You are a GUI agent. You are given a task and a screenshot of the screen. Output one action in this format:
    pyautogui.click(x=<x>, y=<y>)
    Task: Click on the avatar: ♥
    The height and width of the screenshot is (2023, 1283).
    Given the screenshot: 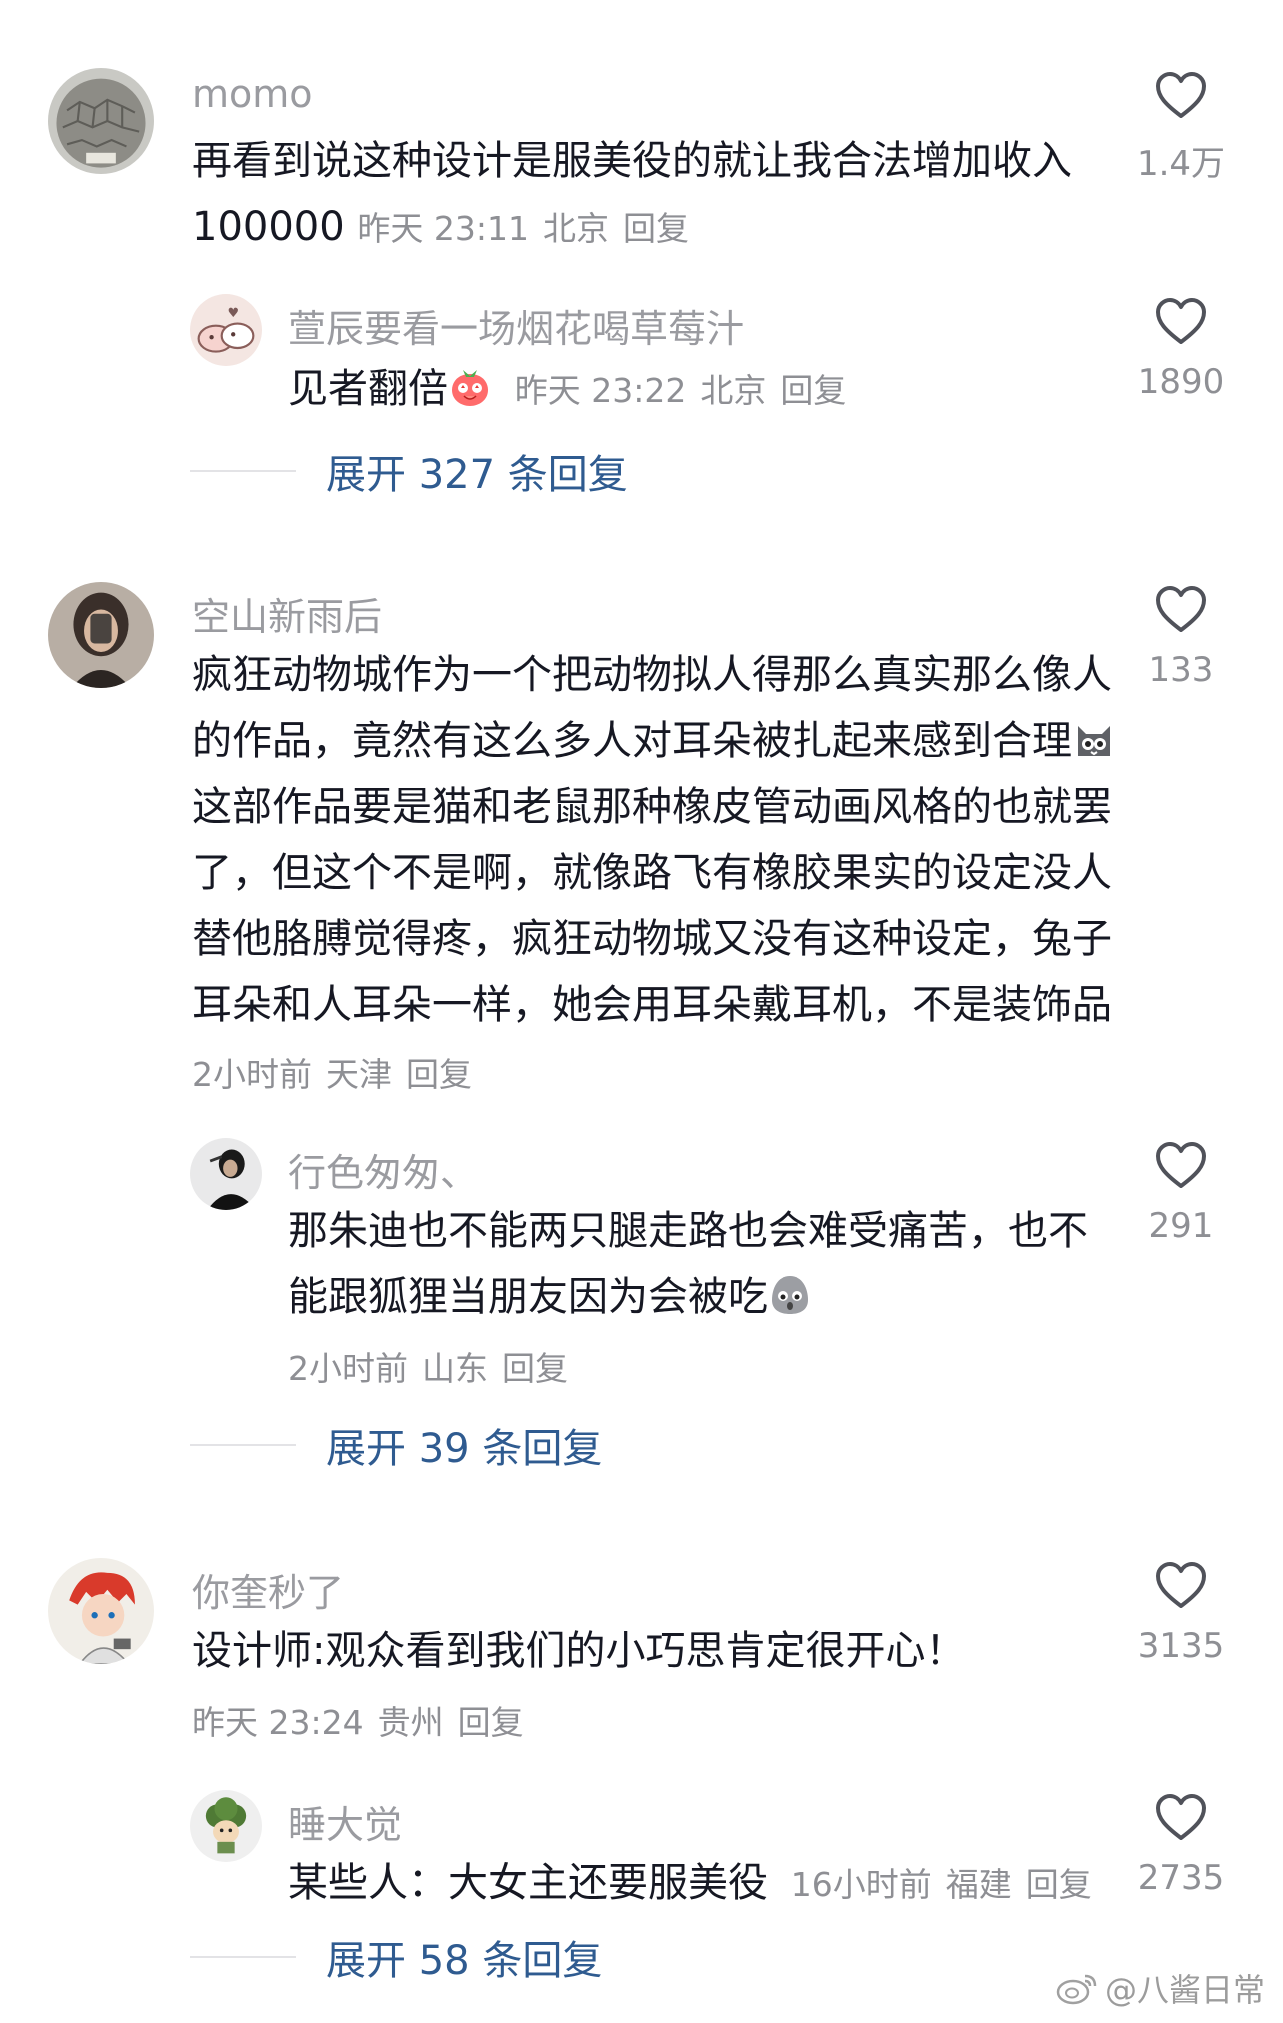 What is the action you would take?
    pyautogui.click(x=226, y=330)
    